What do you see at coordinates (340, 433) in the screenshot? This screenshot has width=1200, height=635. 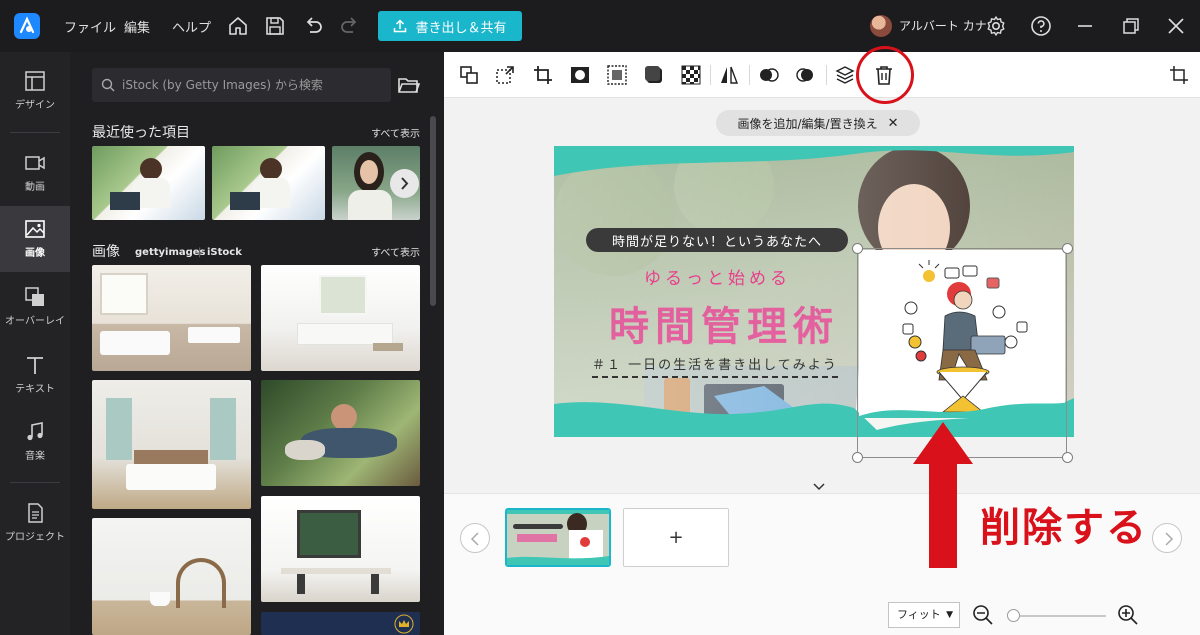 I see `image-couple-hammock` at bounding box center [340, 433].